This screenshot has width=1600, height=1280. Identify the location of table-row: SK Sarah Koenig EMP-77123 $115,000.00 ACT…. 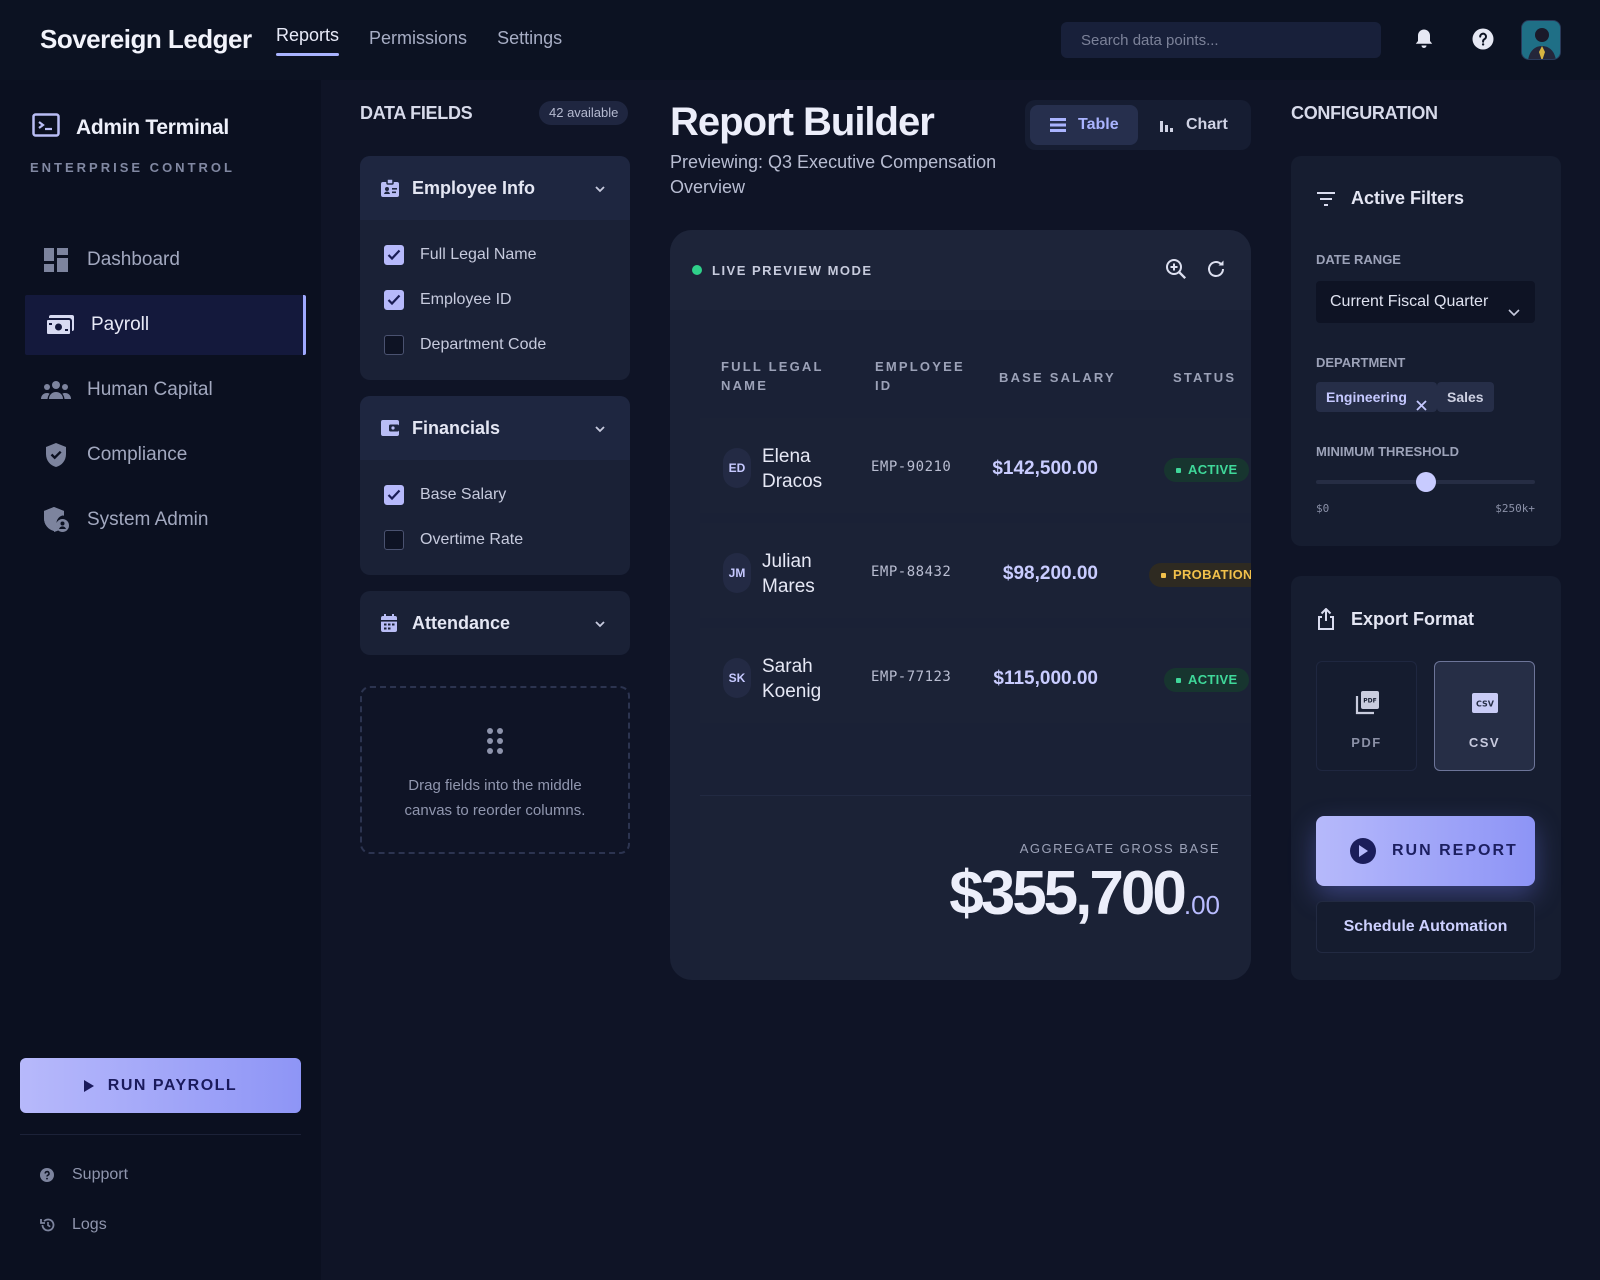
(975, 675).